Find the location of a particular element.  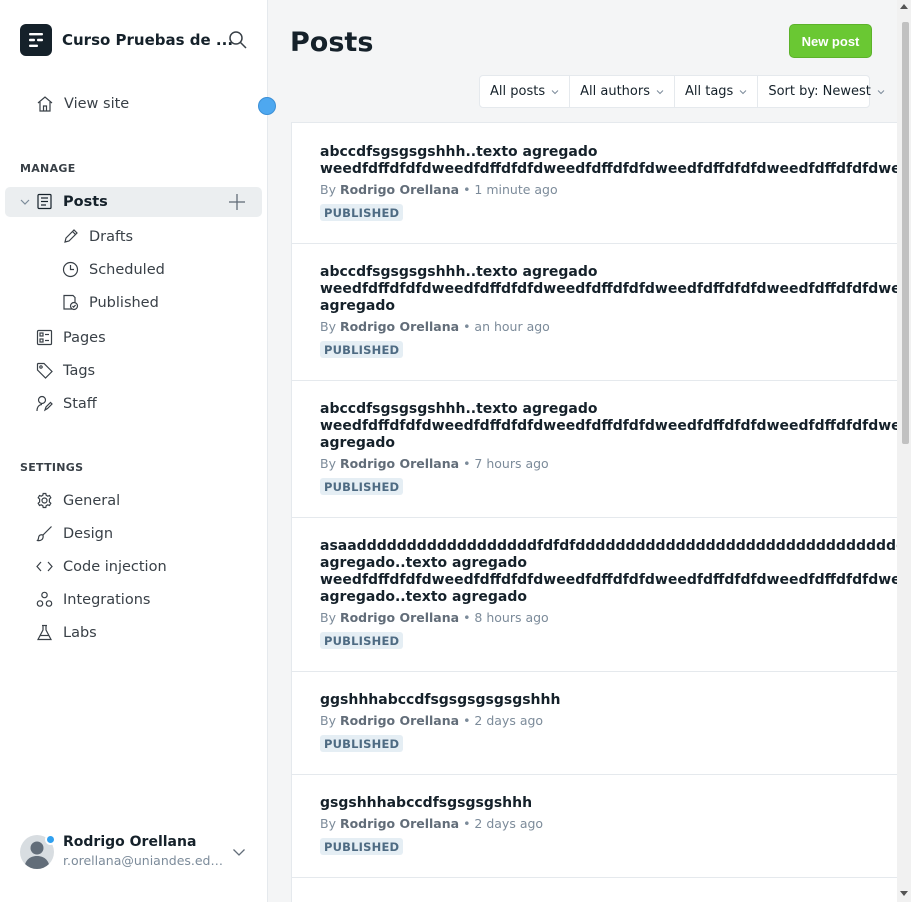

ghost-logo-icon is located at coordinates (36, 40).